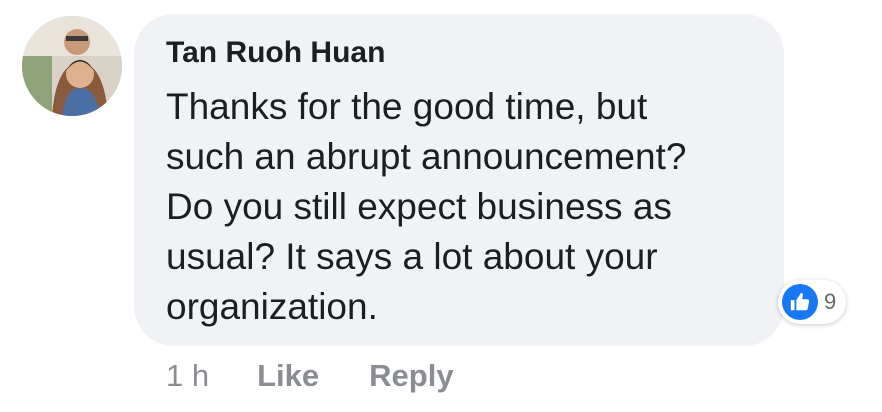  What do you see at coordinates (272, 306) in the screenshot?
I see `comment-text-line: organization.` at bounding box center [272, 306].